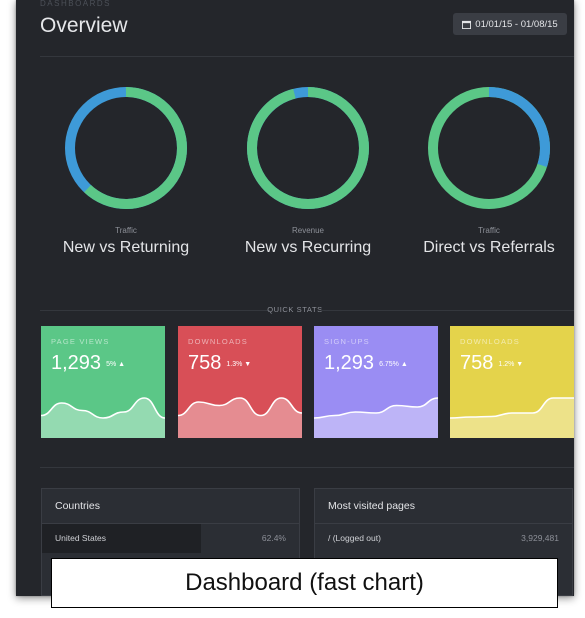 This screenshot has width=585, height=618. What do you see at coordinates (489, 247) in the screenshot?
I see `donut-main-label: Direct vs Referrals` at bounding box center [489, 247].